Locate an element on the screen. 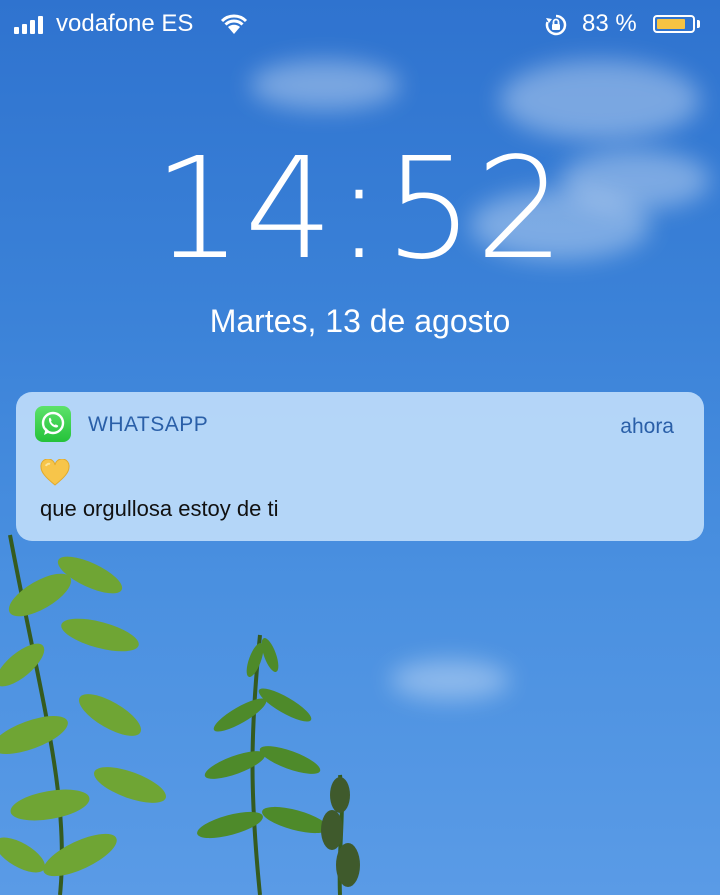  status-bar: vodafone ES 83 % is located at coordinates (360, 23).